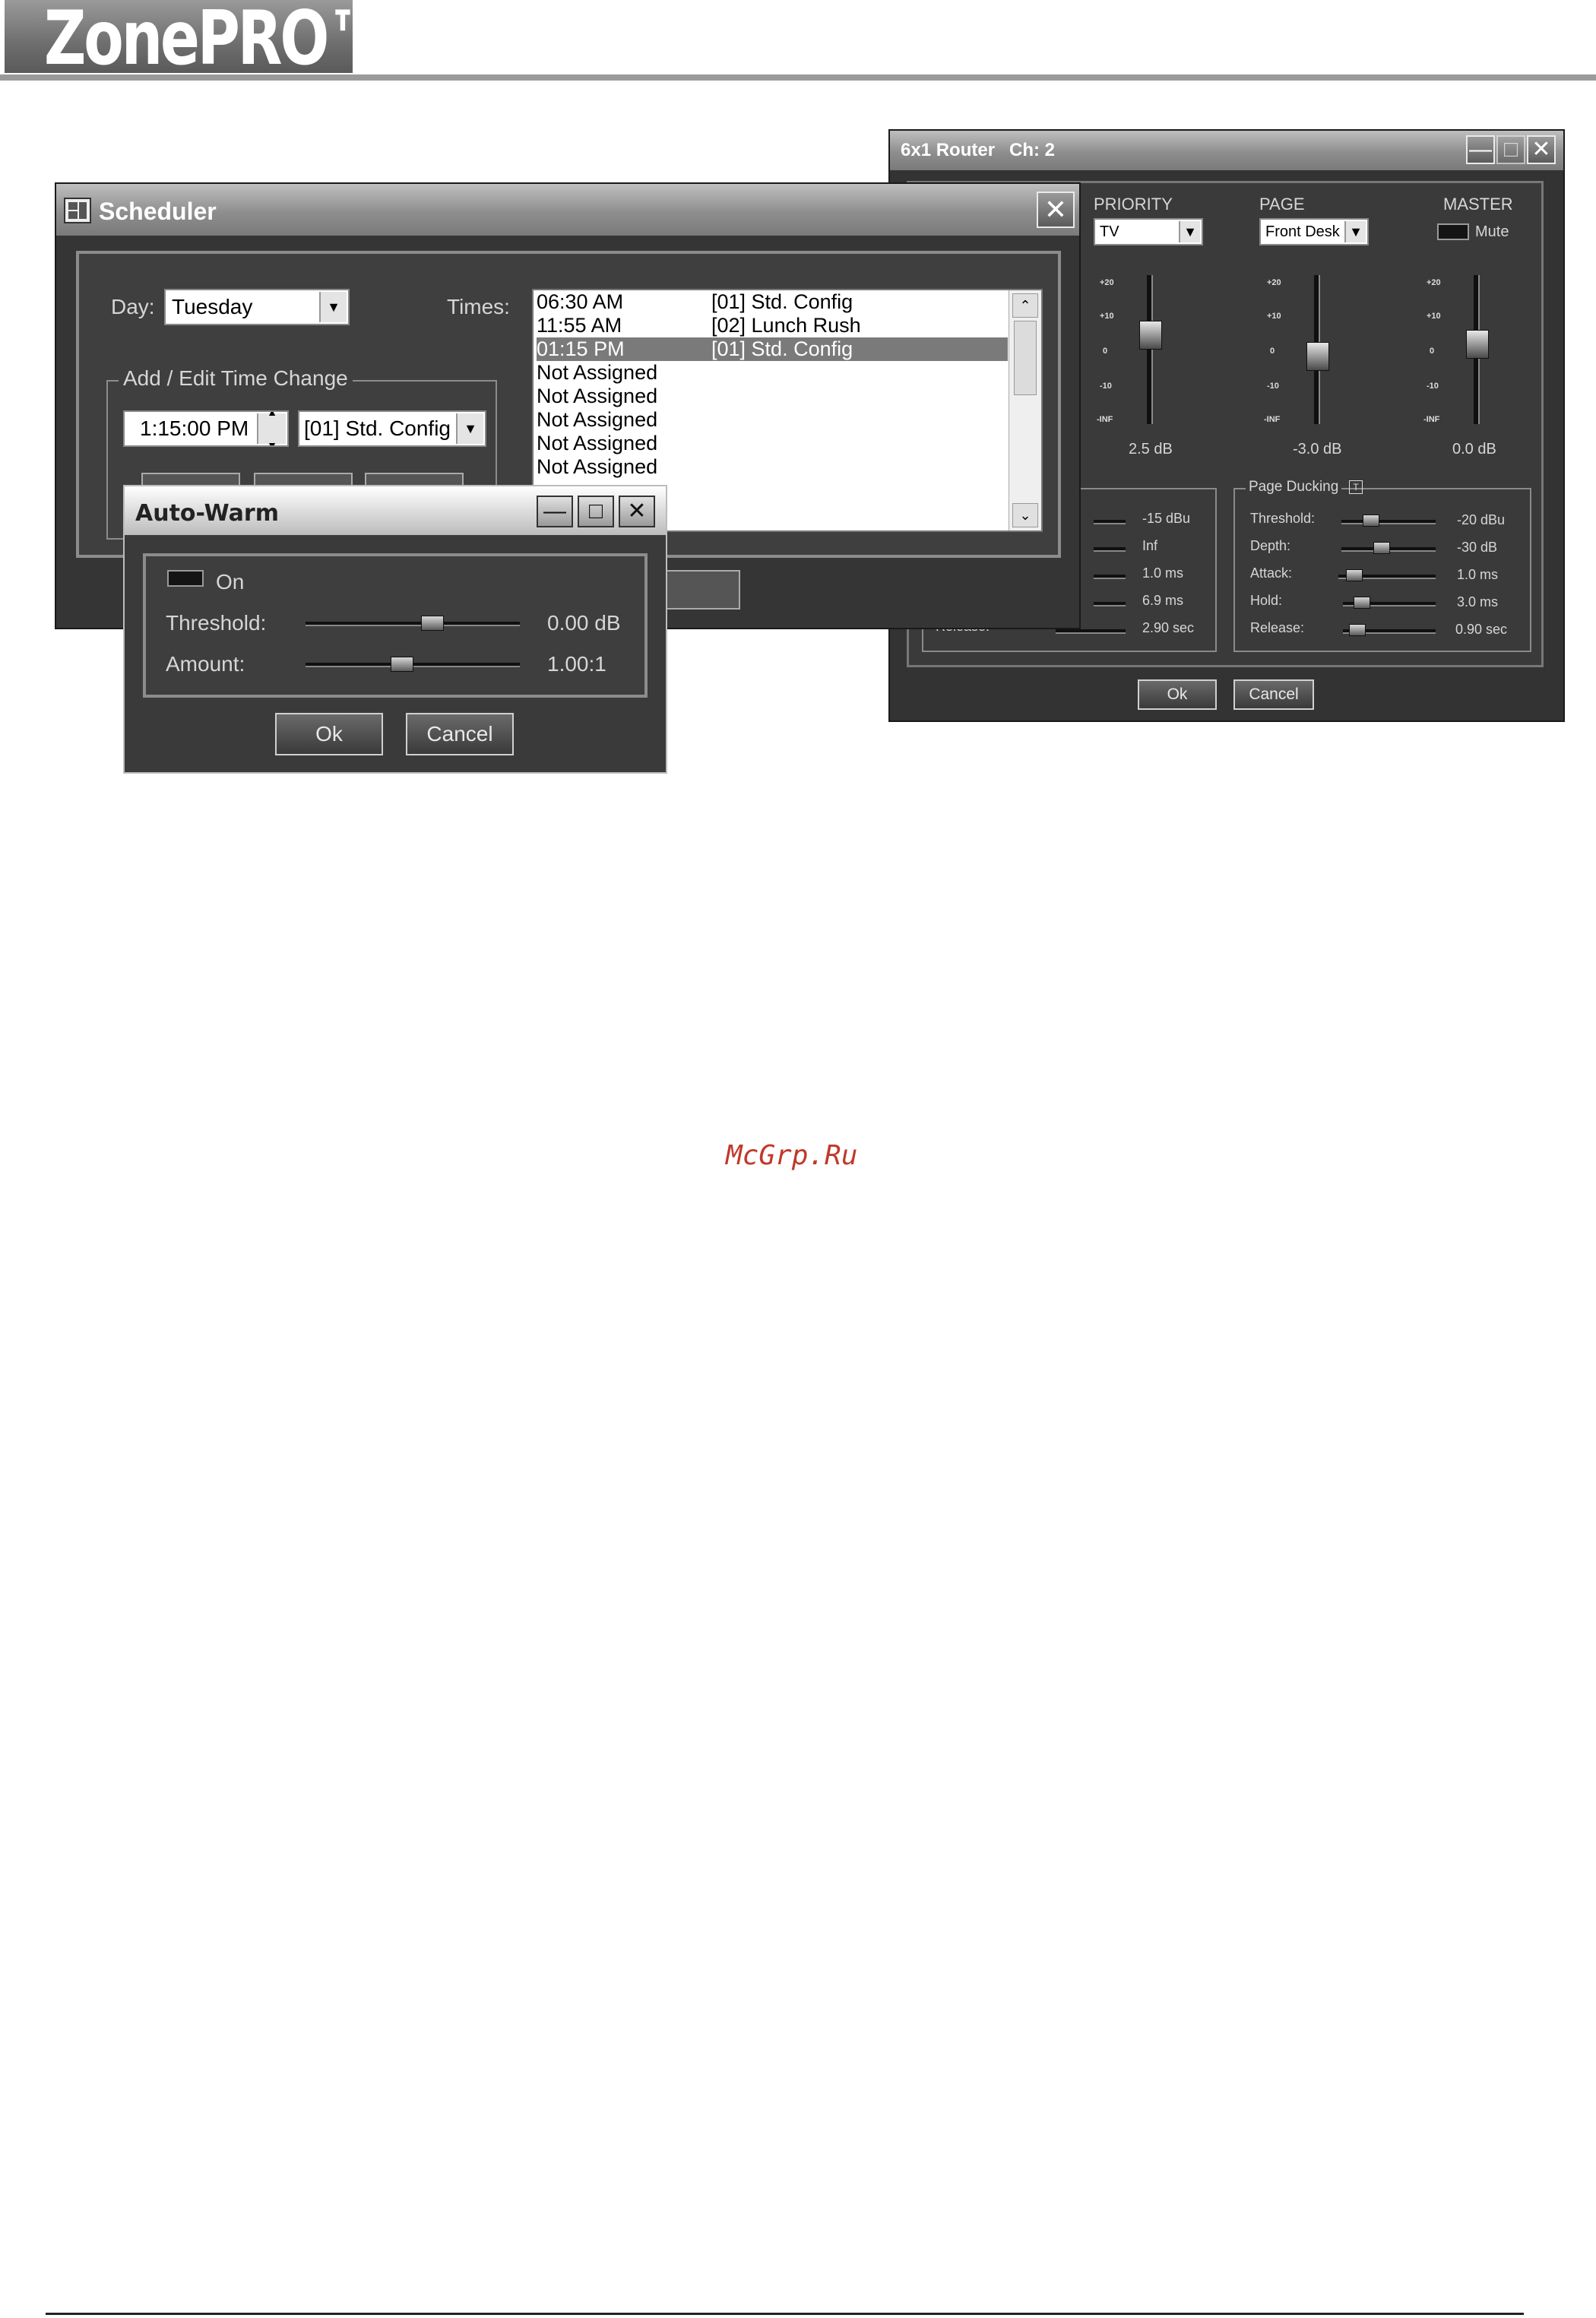 This screenshot has height=2318, width=1596. Describe the element at coordinates (329, 734) in the screenshot. I see `autowarm-ok-button: Ok` at that location.